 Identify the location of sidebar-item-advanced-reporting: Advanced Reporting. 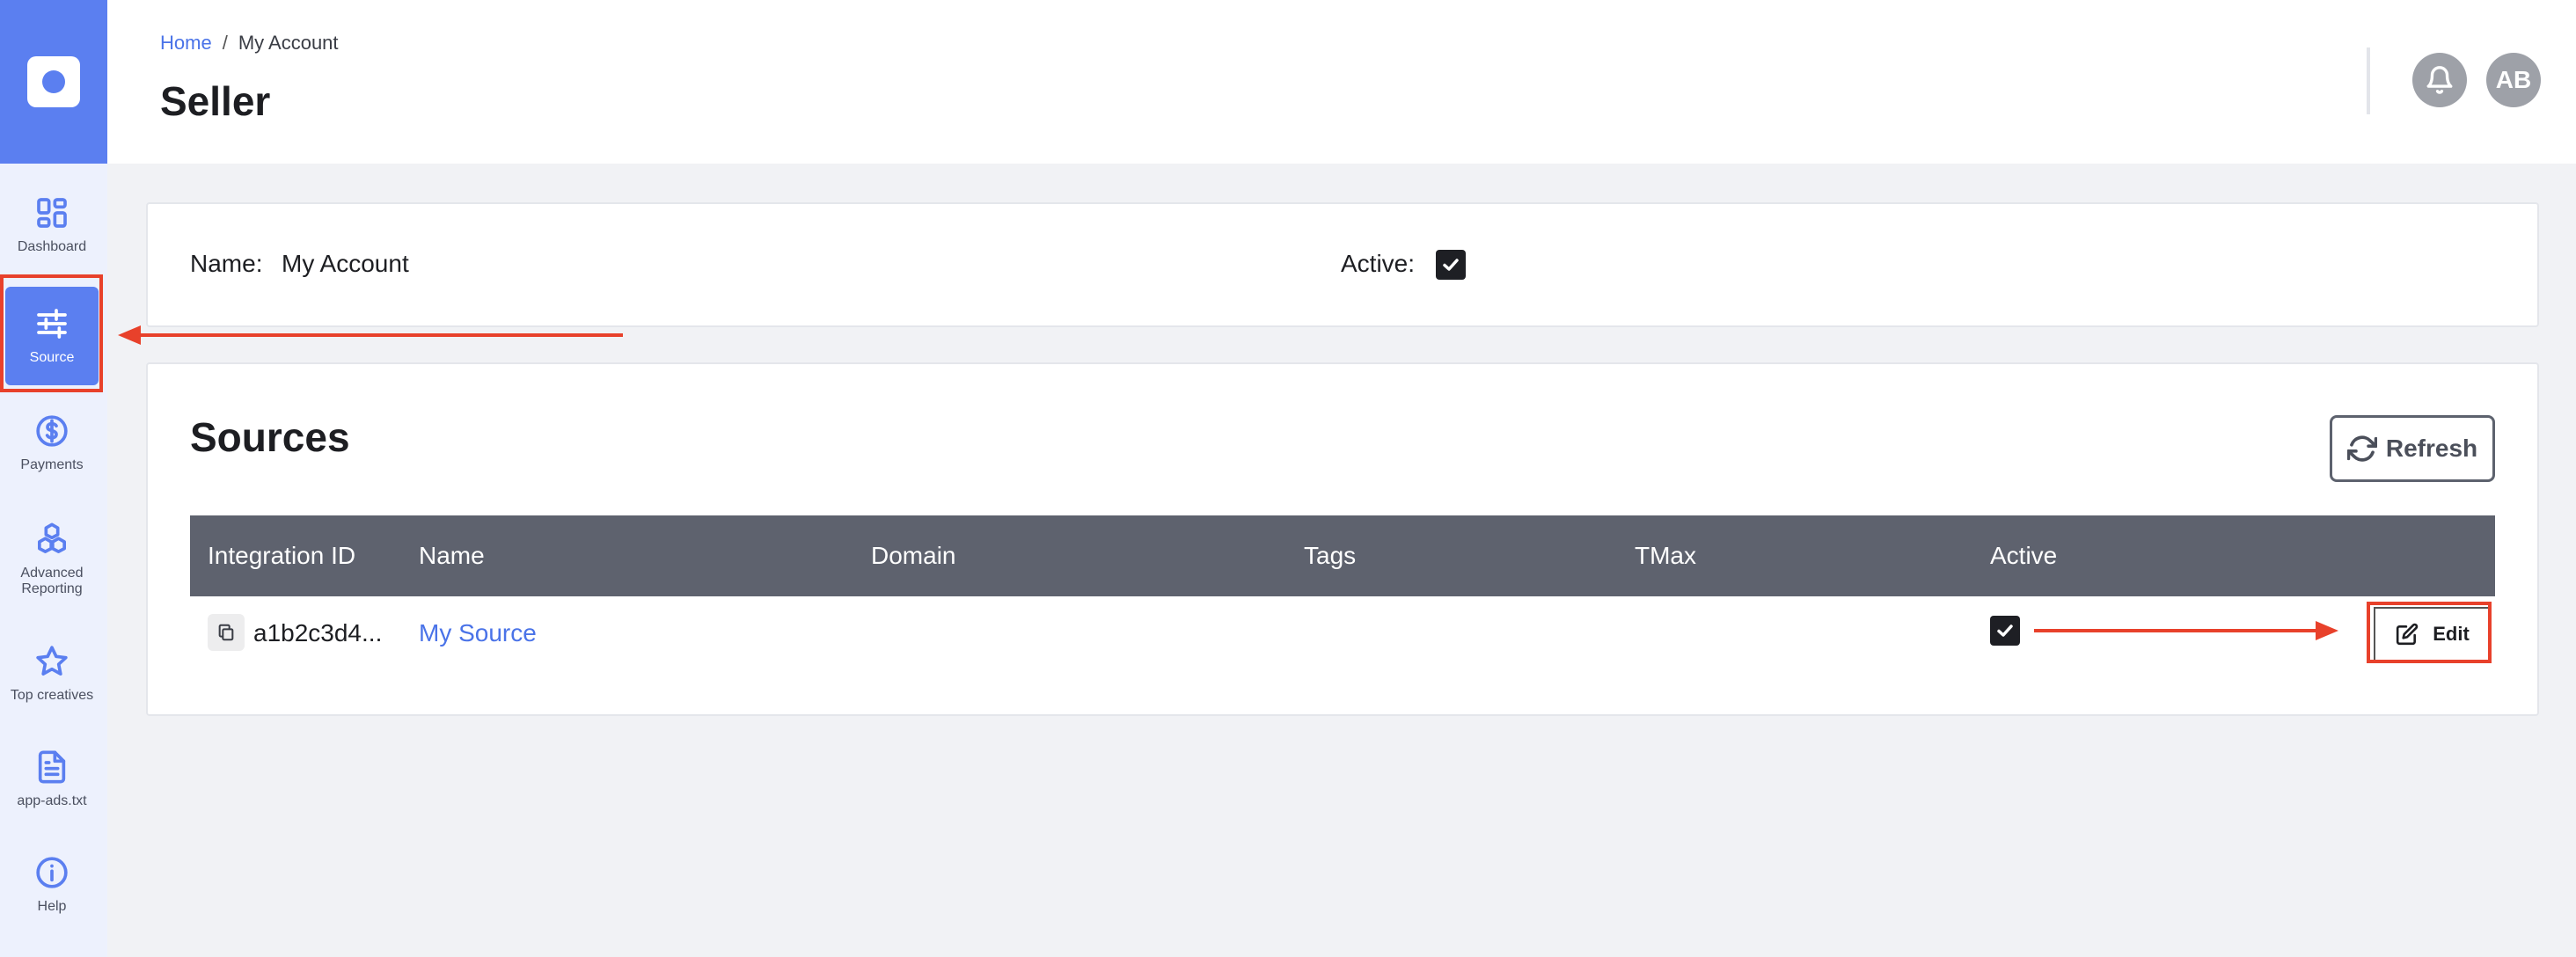
(52, 560).